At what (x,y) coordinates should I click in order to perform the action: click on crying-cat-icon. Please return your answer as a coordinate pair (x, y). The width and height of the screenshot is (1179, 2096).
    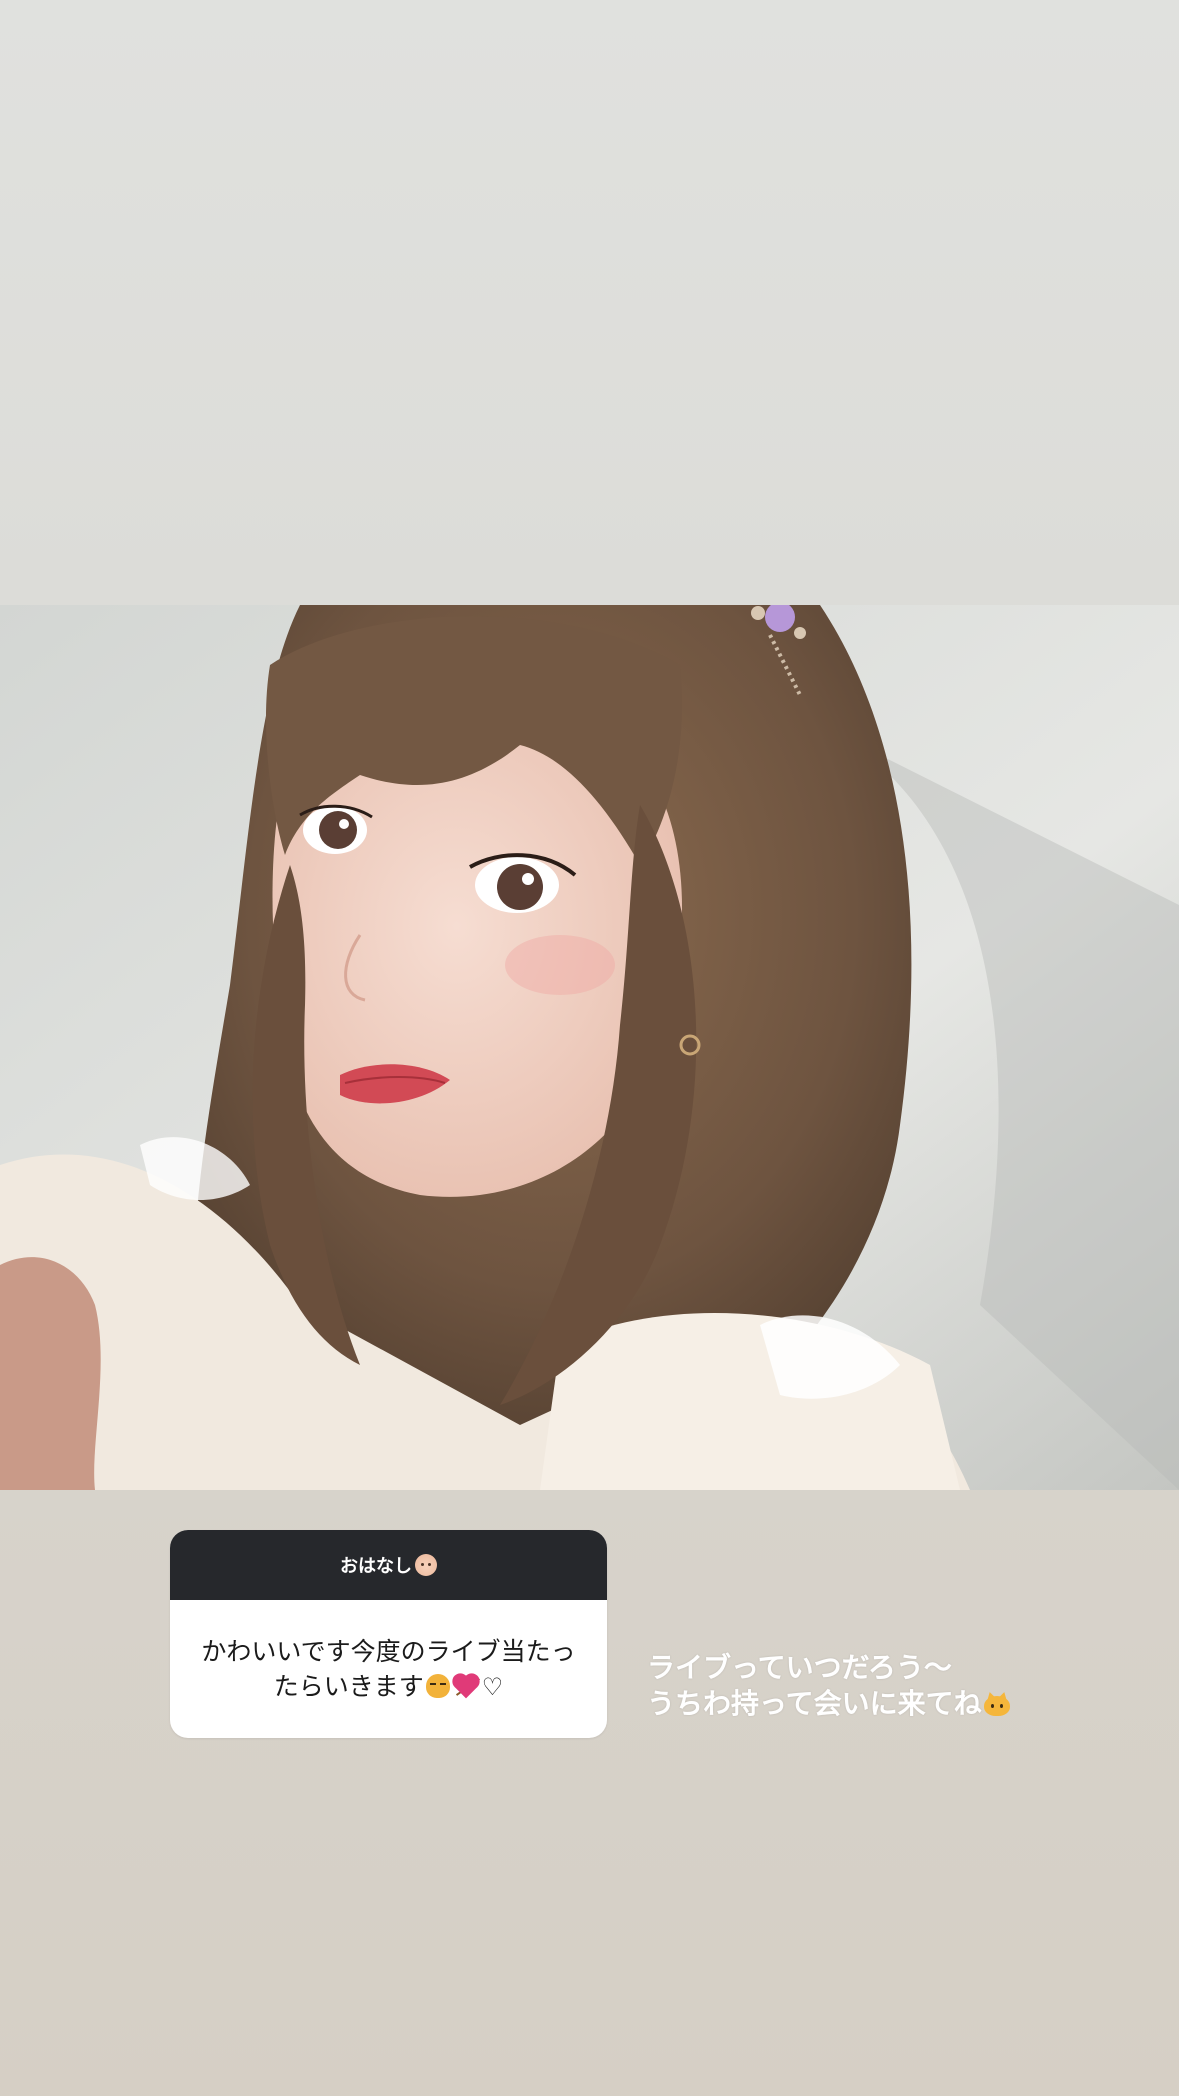
    Looking at the image, I should click on (437, 1685).